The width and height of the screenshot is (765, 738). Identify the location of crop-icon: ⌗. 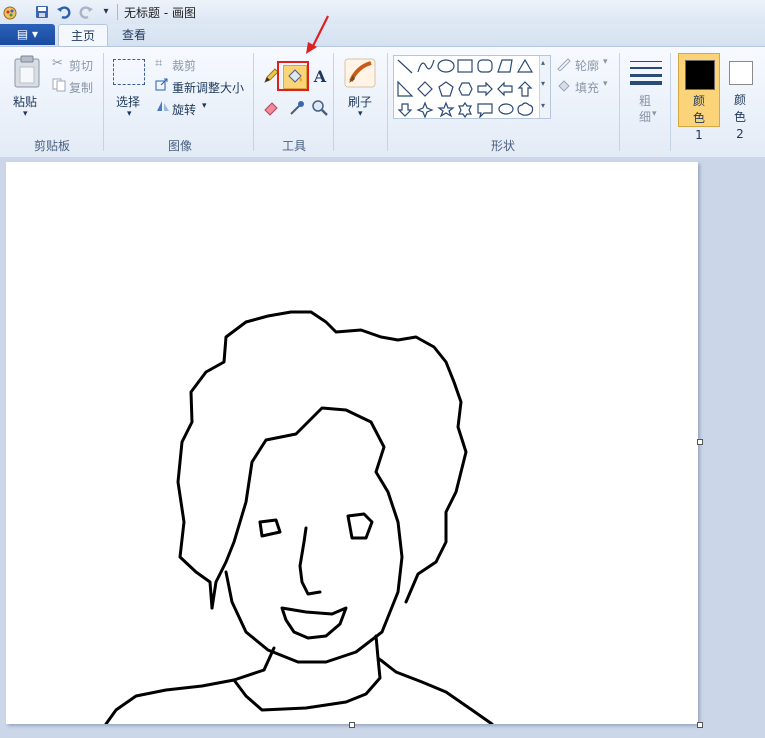
(159, 63).